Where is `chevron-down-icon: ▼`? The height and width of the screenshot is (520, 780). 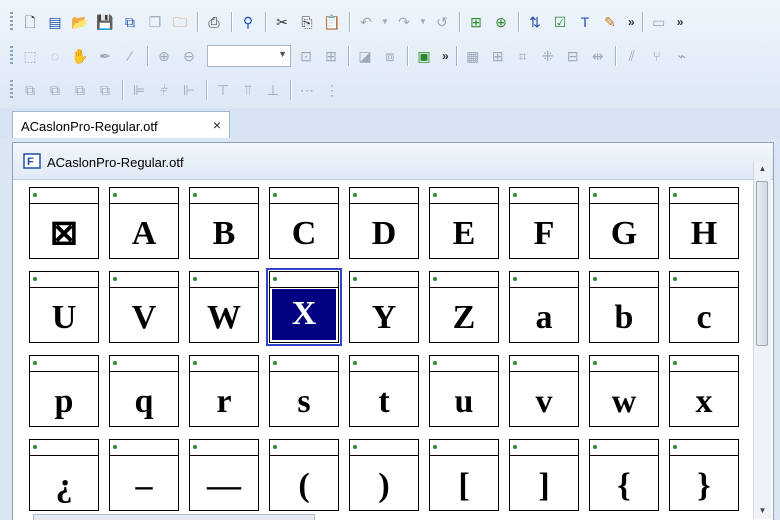
chevron-down-icon: ▼ is located at coordinates (282, 54).